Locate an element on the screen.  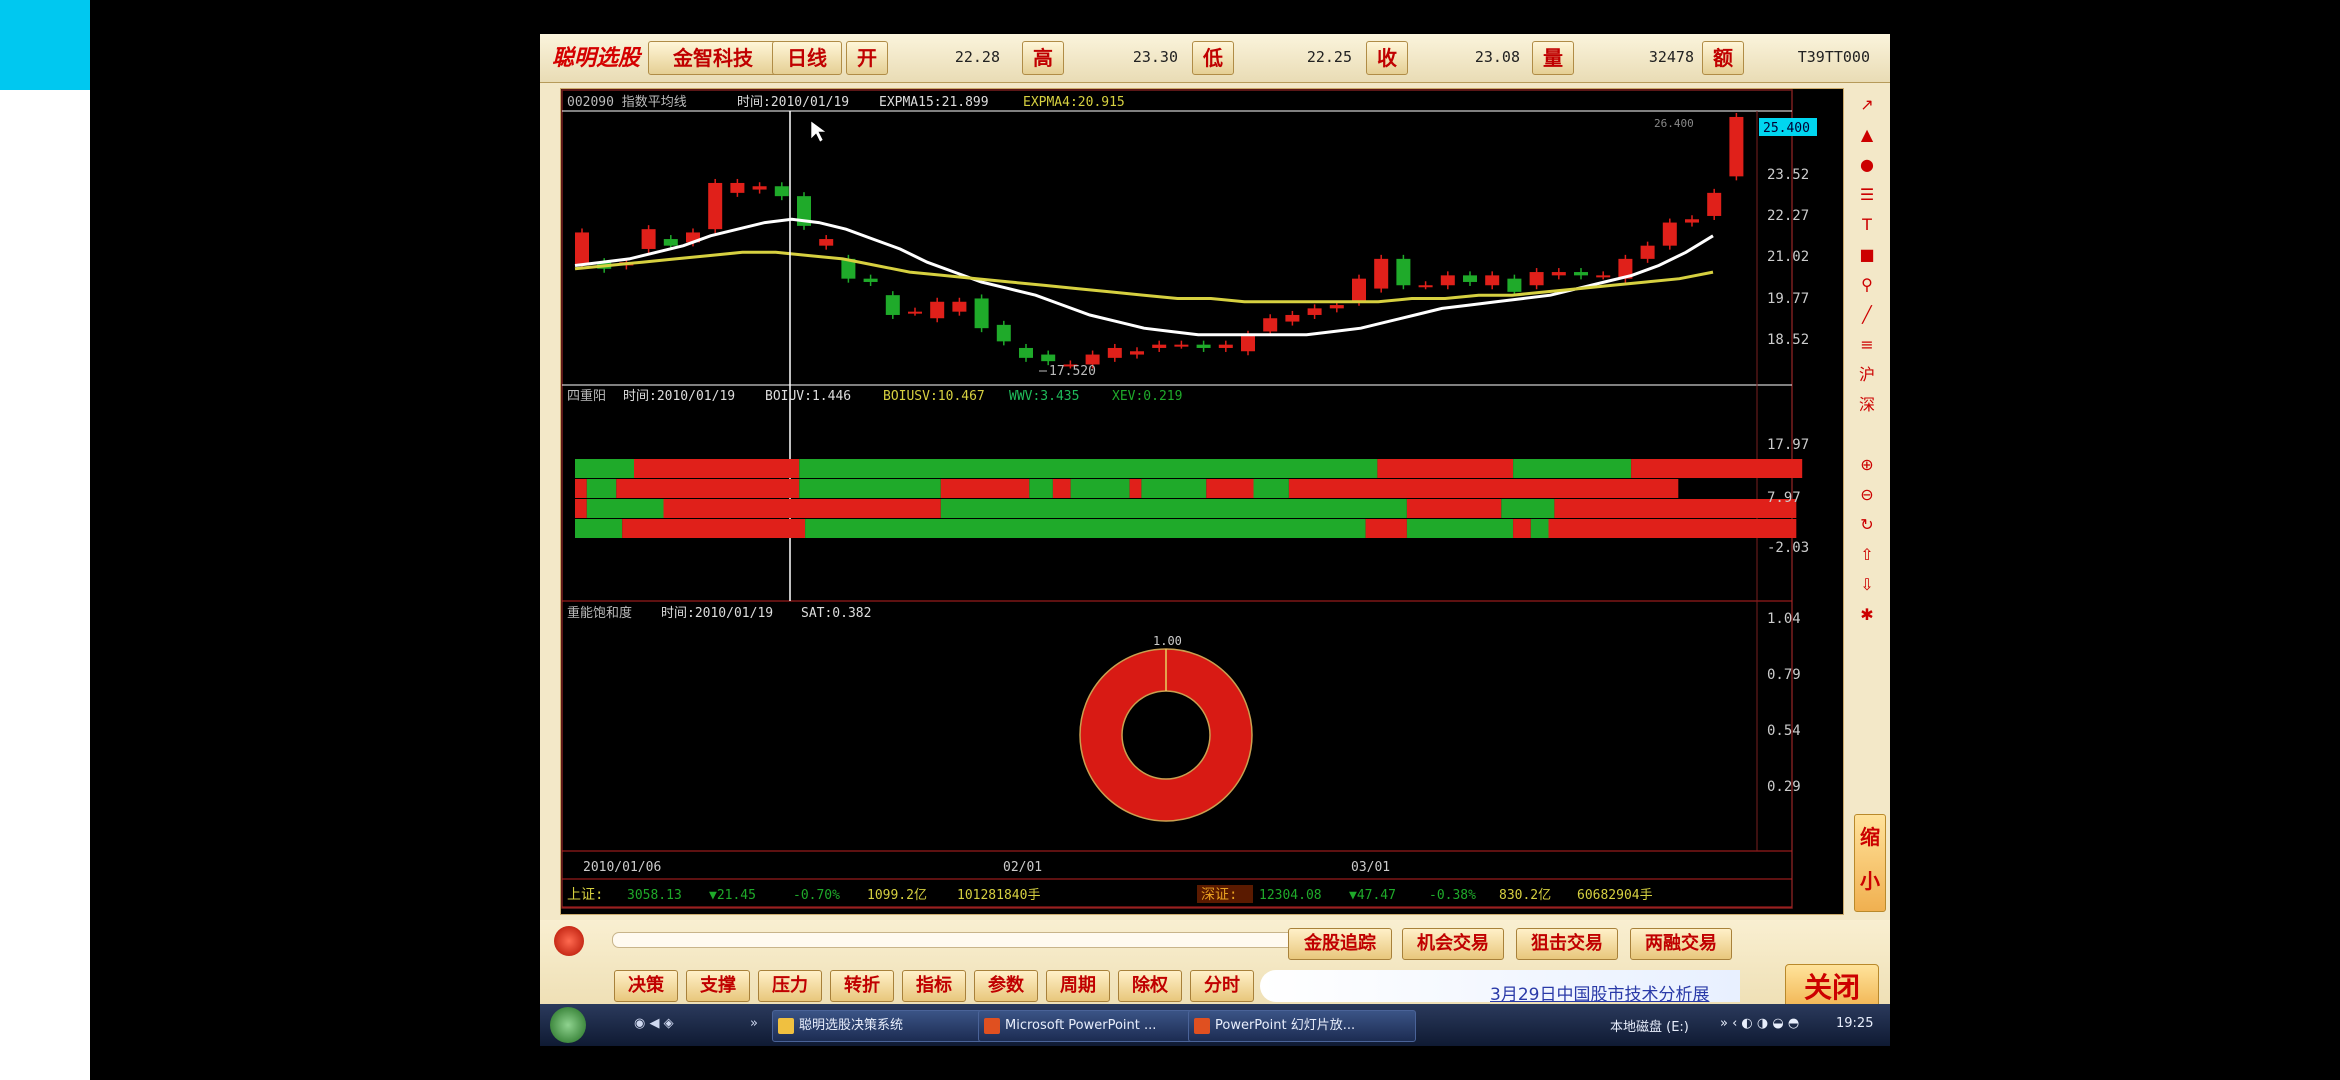
close-value: 23.08 is located at coordinates (1497, 57).